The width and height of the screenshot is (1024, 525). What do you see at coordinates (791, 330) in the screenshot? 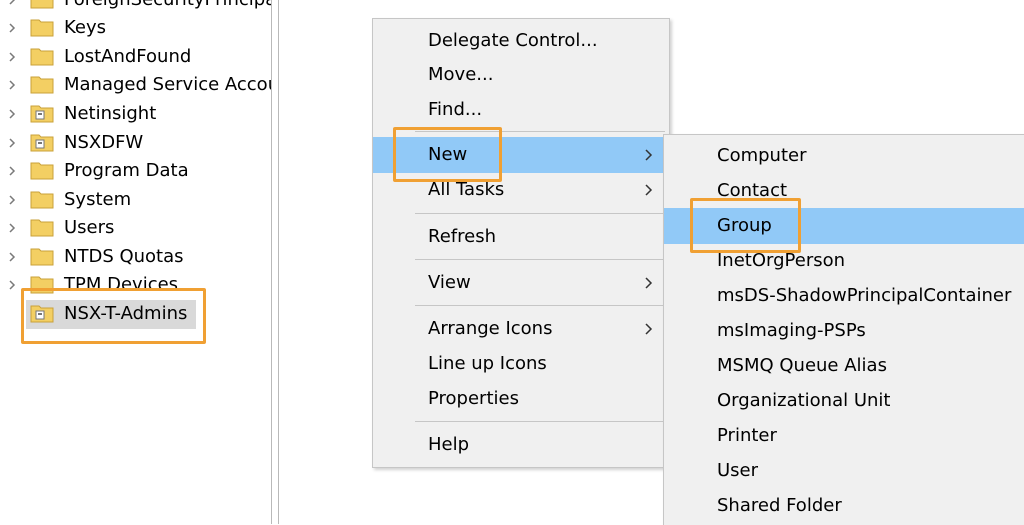
I see `menu-item-label: msImaging-PSPs` at bounding box center [791, 330].